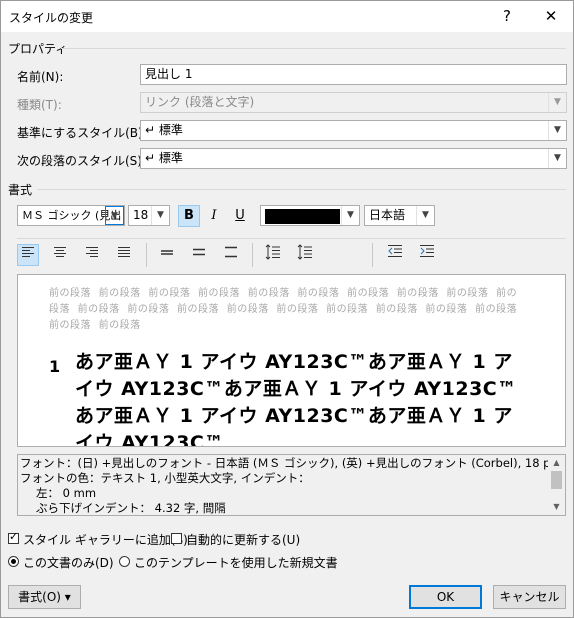 The image size is (574, 618). What do you see at coordinates (200, 102) in the screenshot?
I see `style-type-value: リンク (段落と文字)` at bounding box center [200, 102].